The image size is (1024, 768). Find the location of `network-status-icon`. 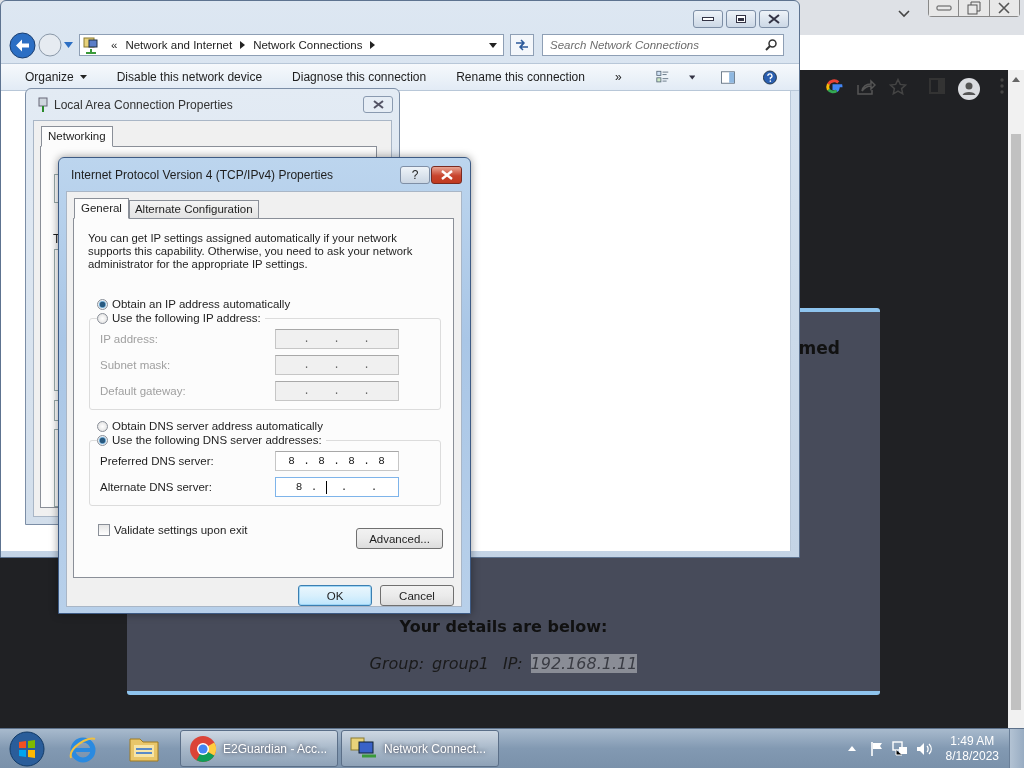

network-status-icon is located at coordinates (899, 748).